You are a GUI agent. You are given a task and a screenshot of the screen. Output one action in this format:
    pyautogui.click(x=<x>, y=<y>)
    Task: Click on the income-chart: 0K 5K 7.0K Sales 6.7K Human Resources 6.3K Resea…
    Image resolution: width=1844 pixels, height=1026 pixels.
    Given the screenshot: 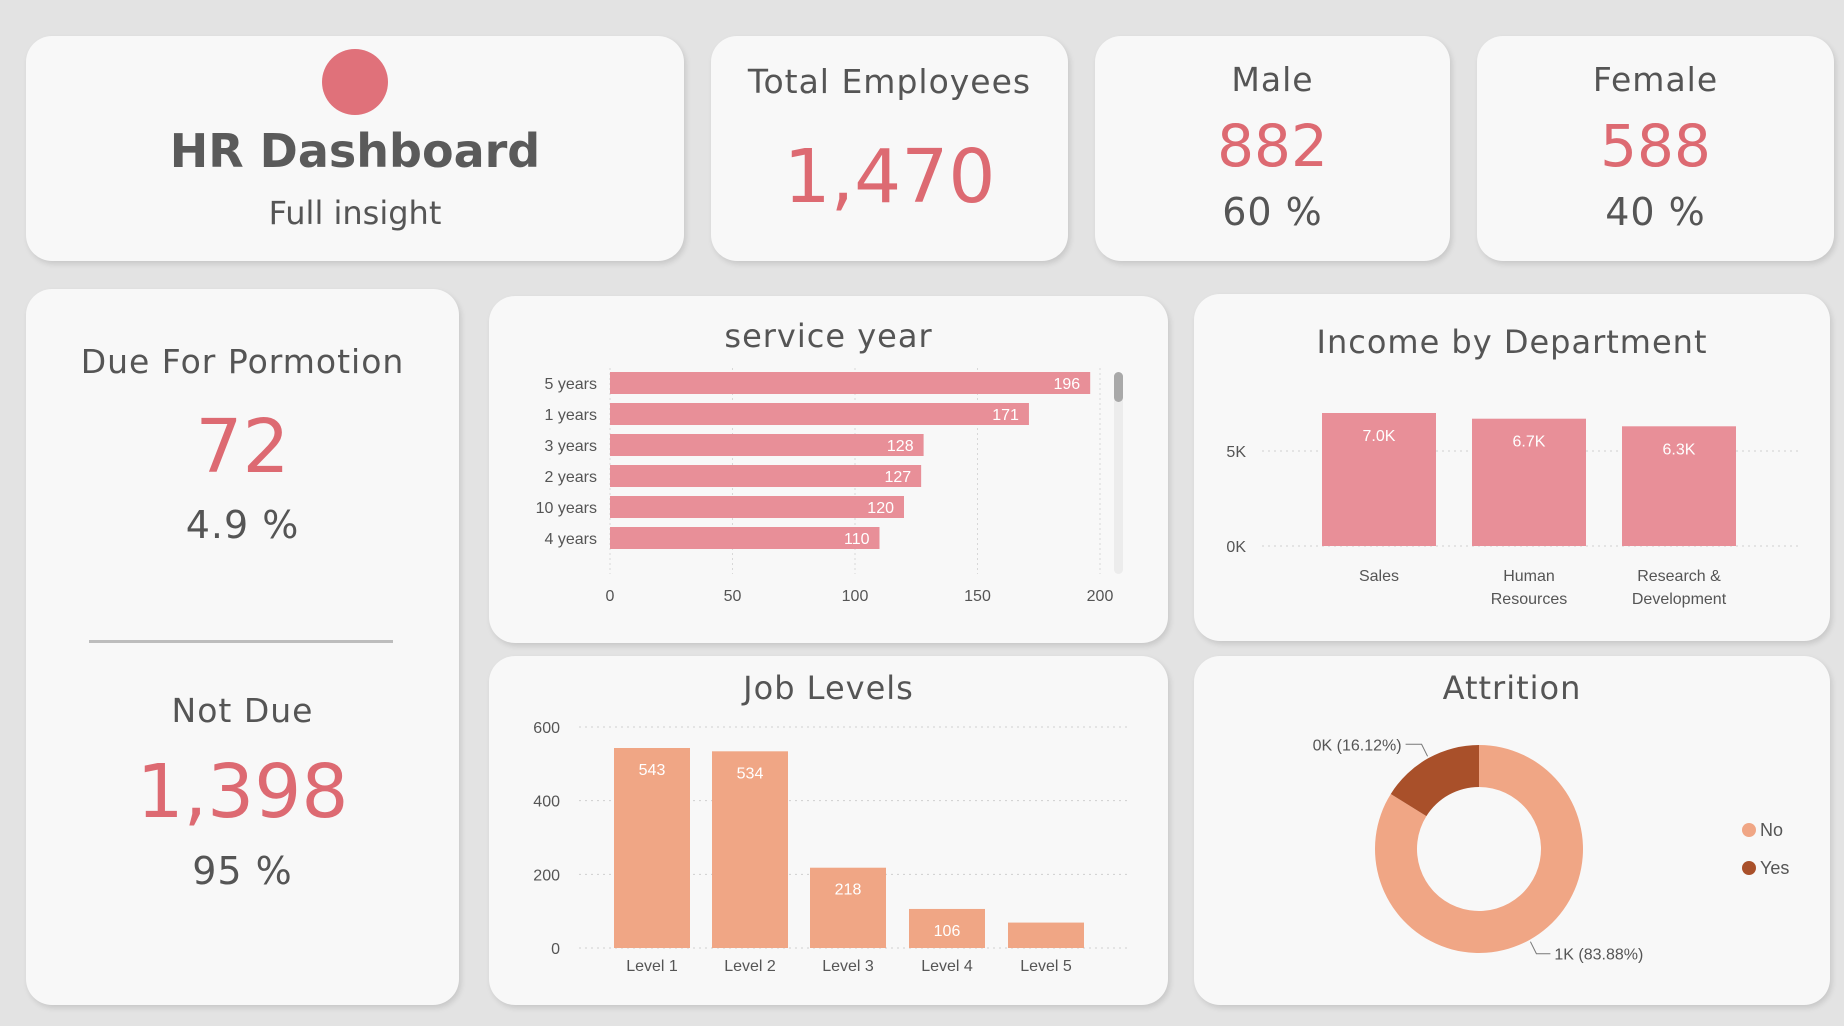 What is the action you would take?
    pyautogui.click(x=1512, y=510)
    